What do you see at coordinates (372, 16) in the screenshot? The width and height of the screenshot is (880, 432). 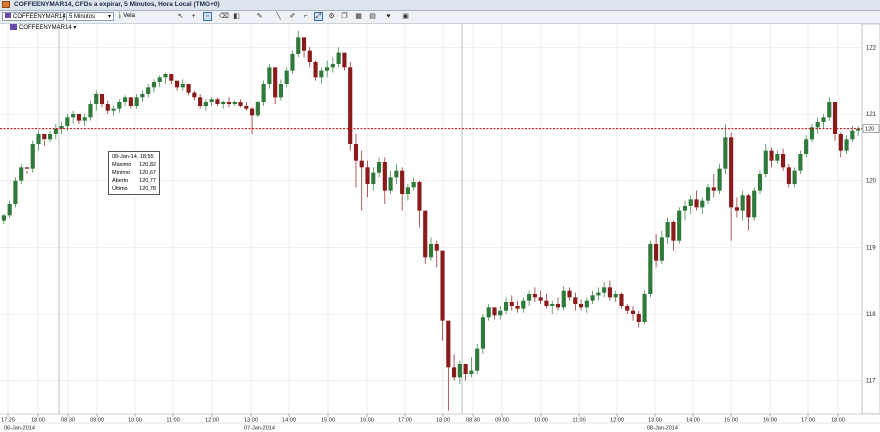 I see `print-icon: ▤` at bounding box center [372, 16].